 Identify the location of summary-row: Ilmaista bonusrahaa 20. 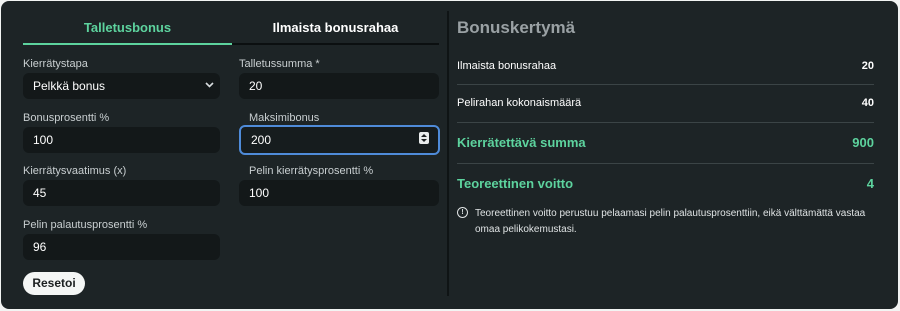
(665, 66).